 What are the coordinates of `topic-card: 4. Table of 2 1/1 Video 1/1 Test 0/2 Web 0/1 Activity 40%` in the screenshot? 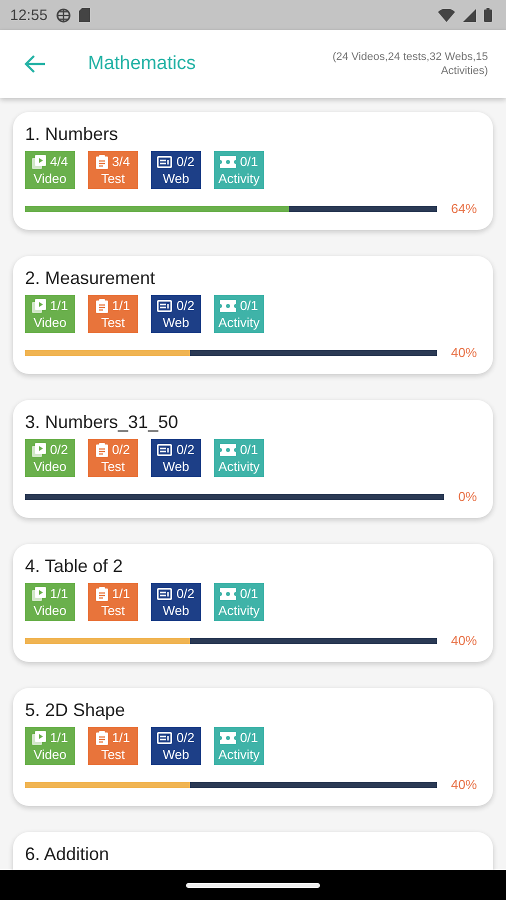 It's located at (253, 603).